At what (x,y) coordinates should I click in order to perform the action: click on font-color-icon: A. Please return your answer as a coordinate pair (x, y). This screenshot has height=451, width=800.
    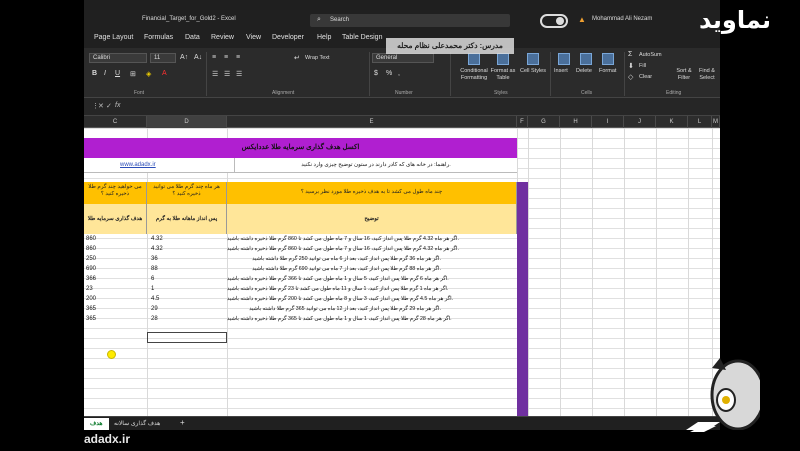
    Looking at the image, I should click on (164, 73).